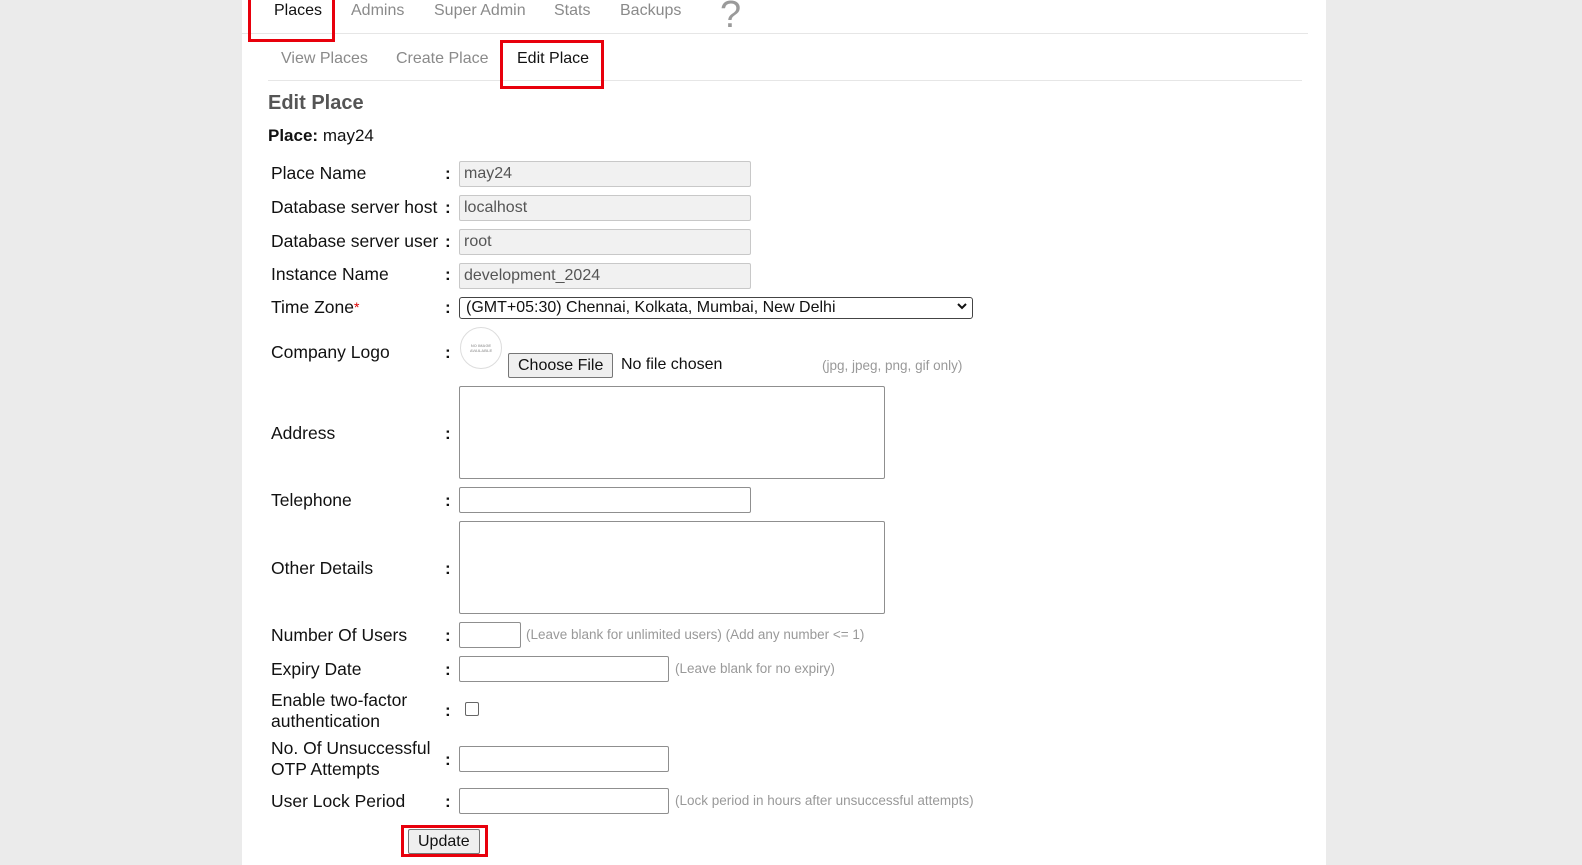 This screenshot has height=865, width=1582. I want to click on otp-attempts-label-line1: No. Of Unsuccessful, so click(351, 748).